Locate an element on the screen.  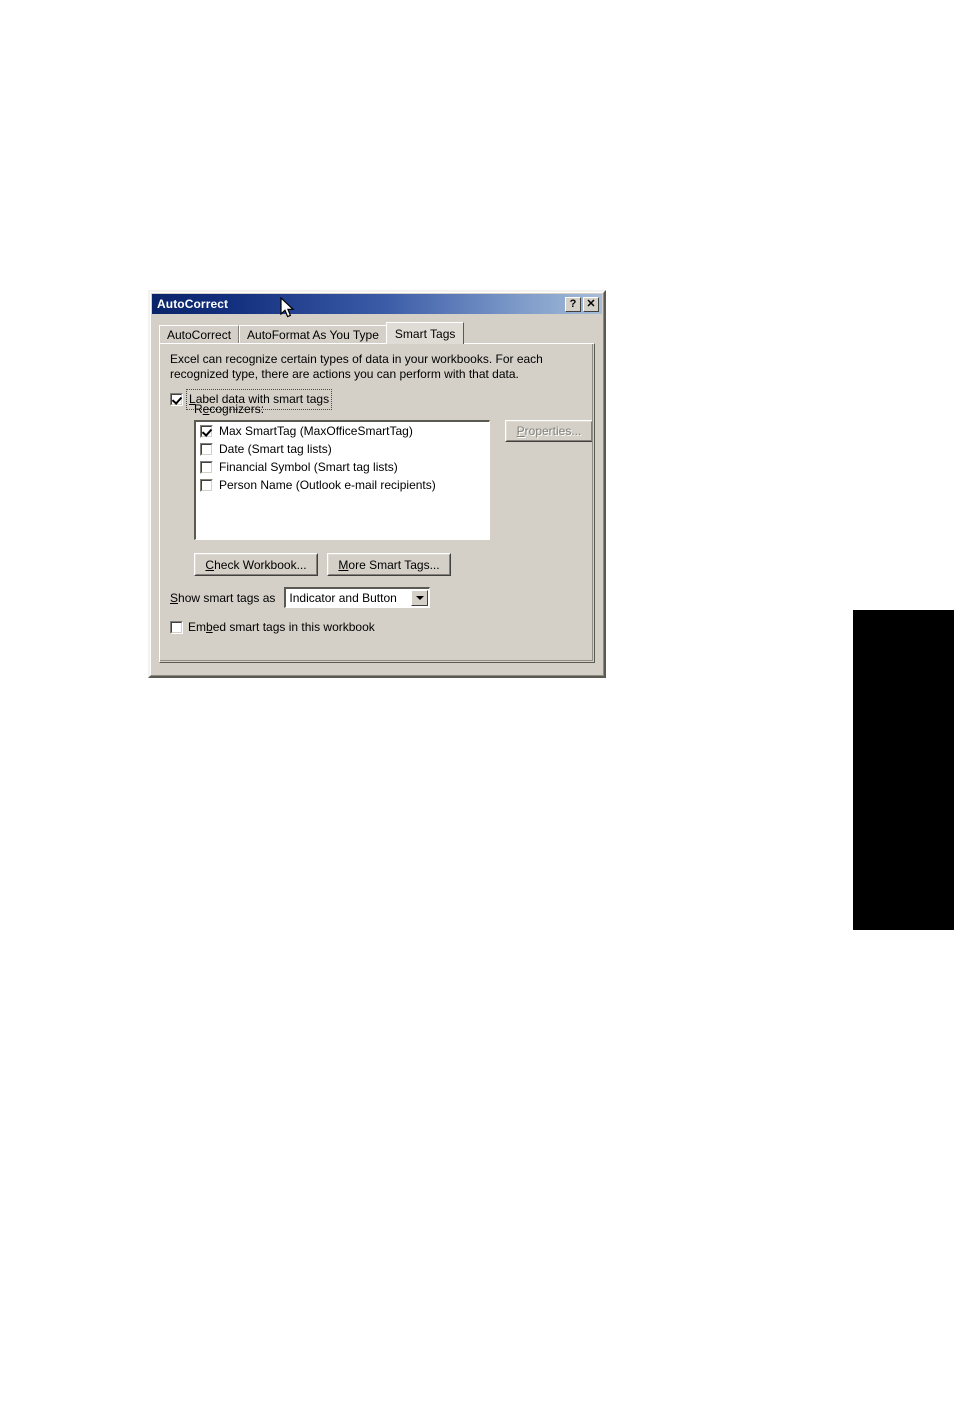
recognizer-label: Max SmartTag (MaxOfficeSmartTag) is located at coordinates (316, 431).